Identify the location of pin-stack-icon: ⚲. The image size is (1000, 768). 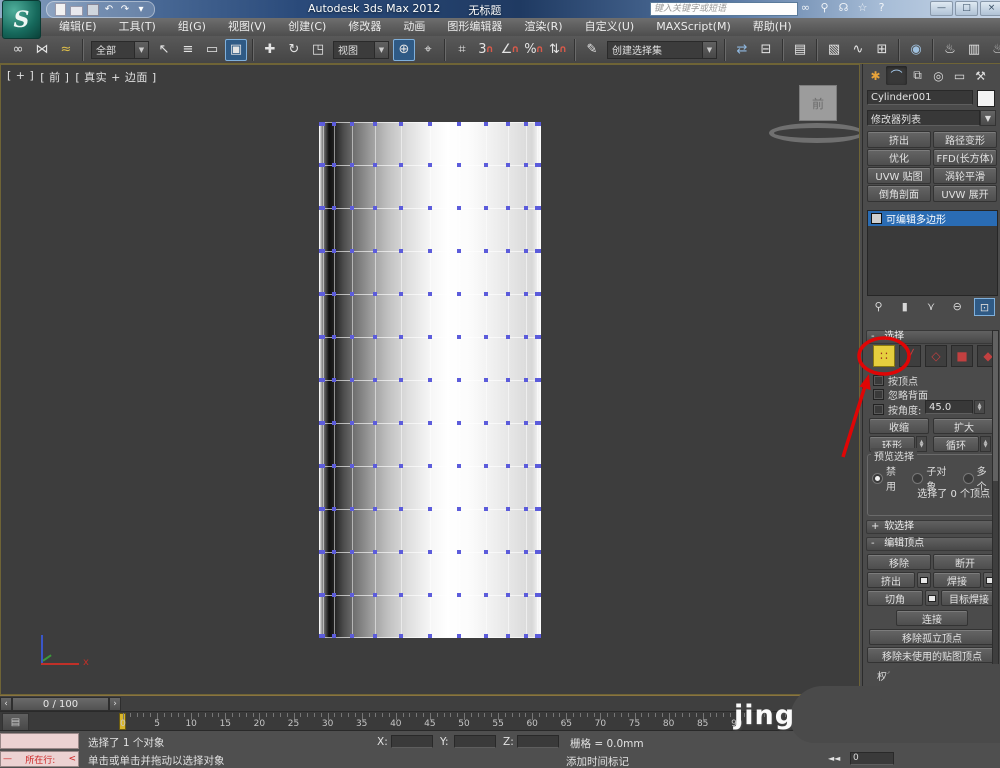
(878, 306).